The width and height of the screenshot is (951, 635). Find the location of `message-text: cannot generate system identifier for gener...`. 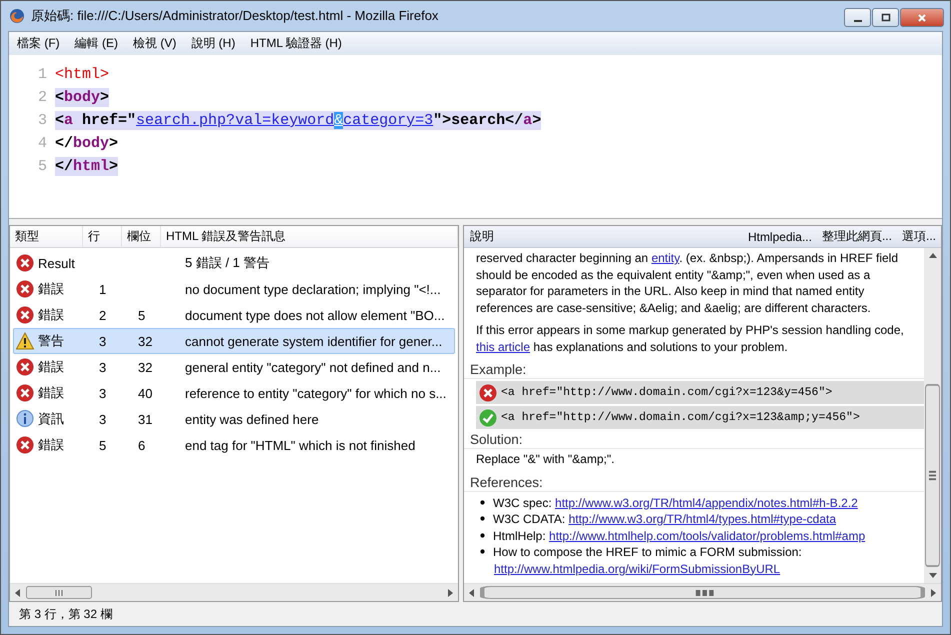

message-text: cannot generate system identifier for gener... is located at coordinates (313, 341).